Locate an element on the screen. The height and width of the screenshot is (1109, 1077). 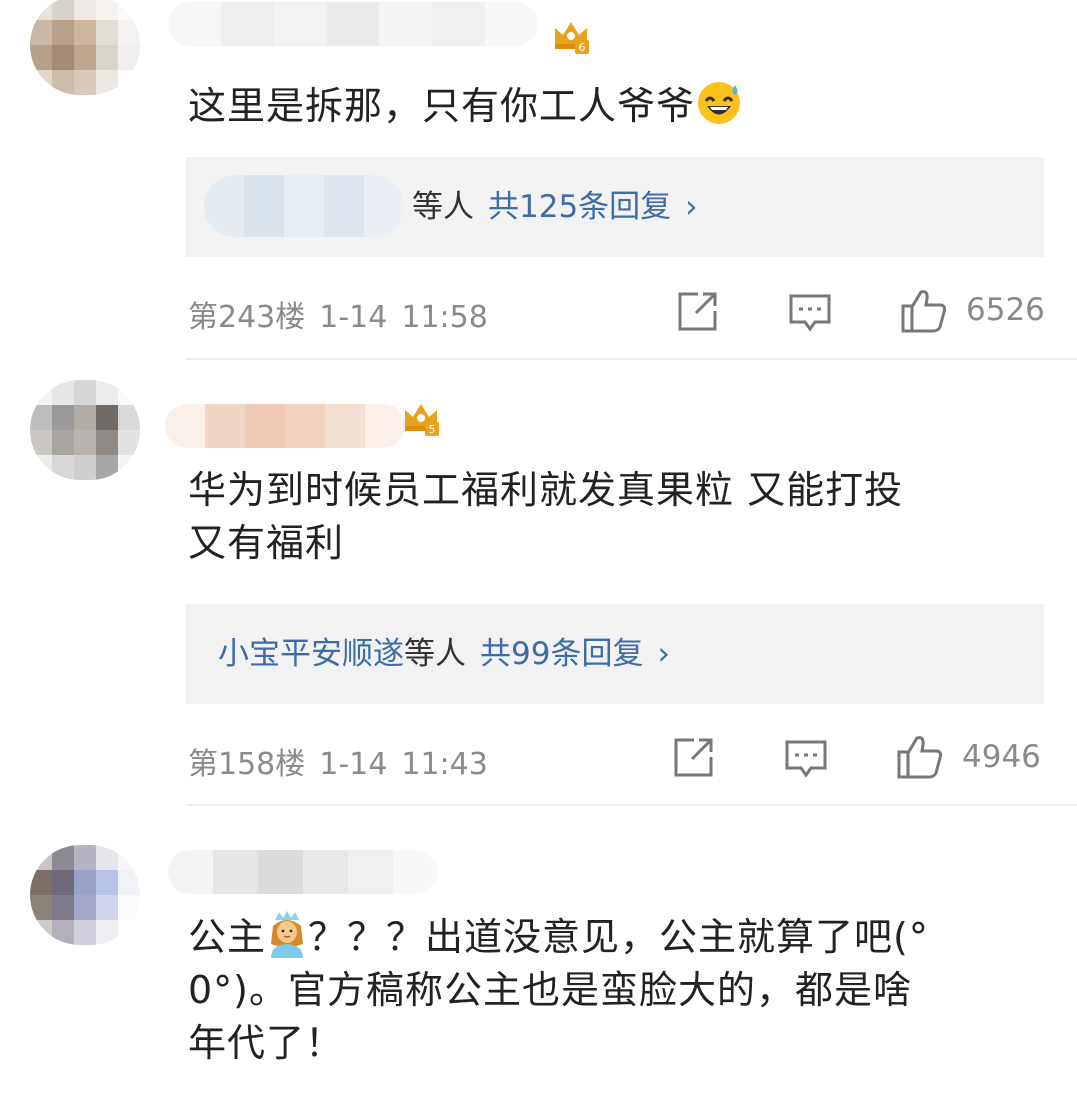
comment-time: 11:43 is located at coordinates (444, 764).